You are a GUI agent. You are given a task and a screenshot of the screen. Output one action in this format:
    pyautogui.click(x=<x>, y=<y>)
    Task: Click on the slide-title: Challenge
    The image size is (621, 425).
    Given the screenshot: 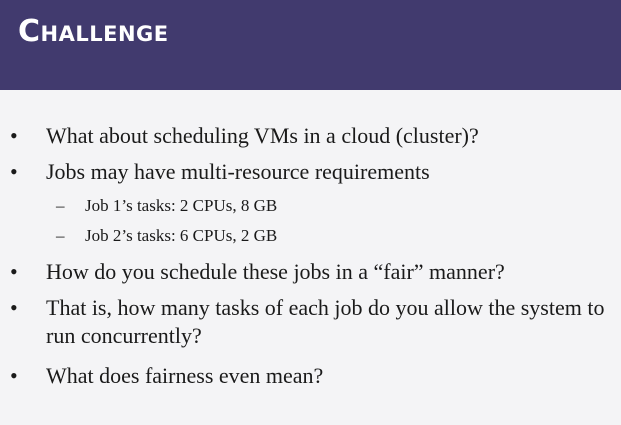 What is the action you would take?
    pyautogui.click(x=93, y=31)
    